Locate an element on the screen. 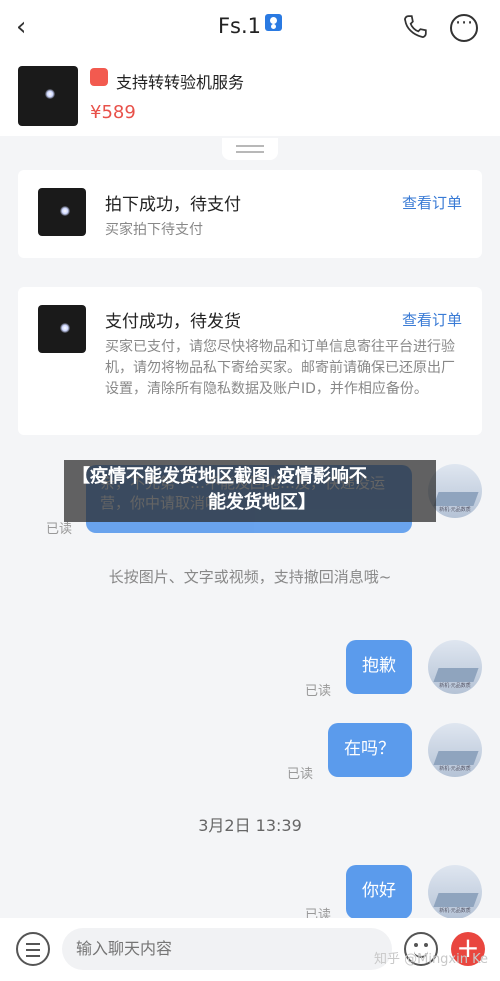 The width and height of the screenshot is (500, 981). order-card: 拍下成功，待支付 查看订单 买家拍下待支付 is located at coordinates (250, 214).